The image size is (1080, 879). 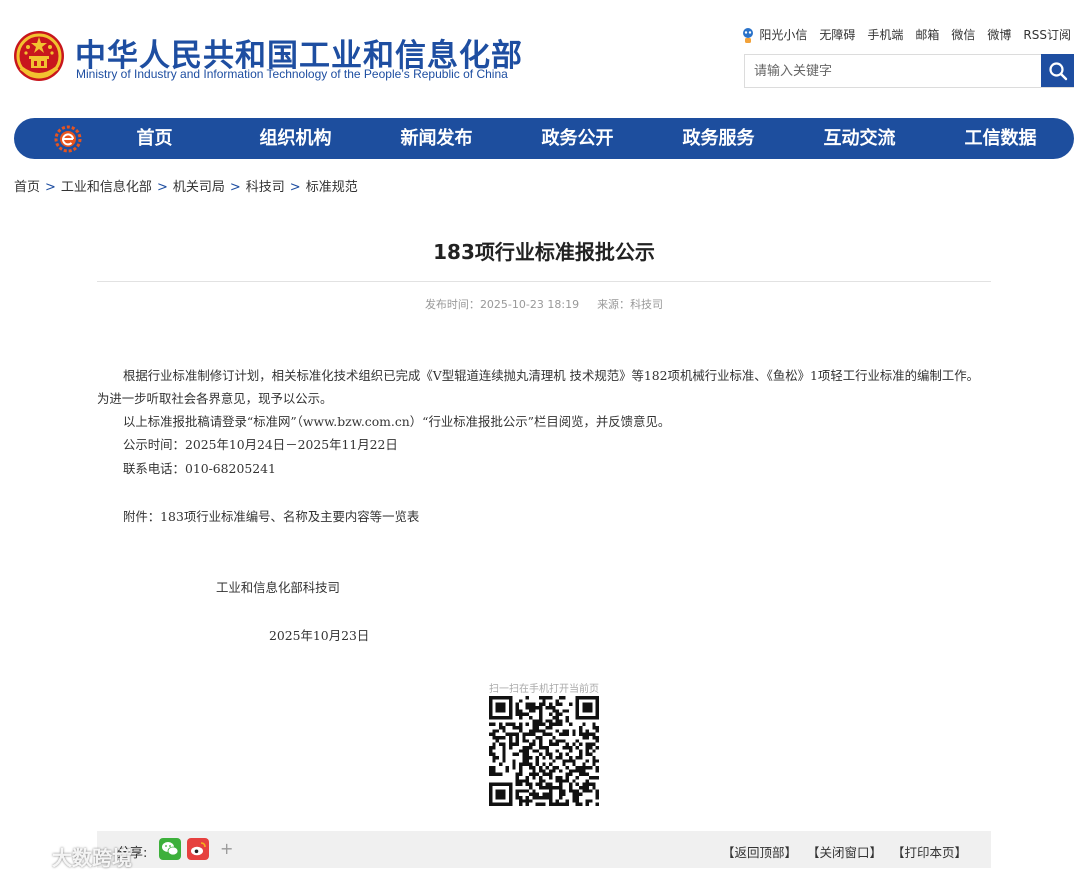 What do you see at coordinates (759, 852) in the screenshot?
I see `back-to-top-link: 【返回顶部】` at bounding box center [759, 852].